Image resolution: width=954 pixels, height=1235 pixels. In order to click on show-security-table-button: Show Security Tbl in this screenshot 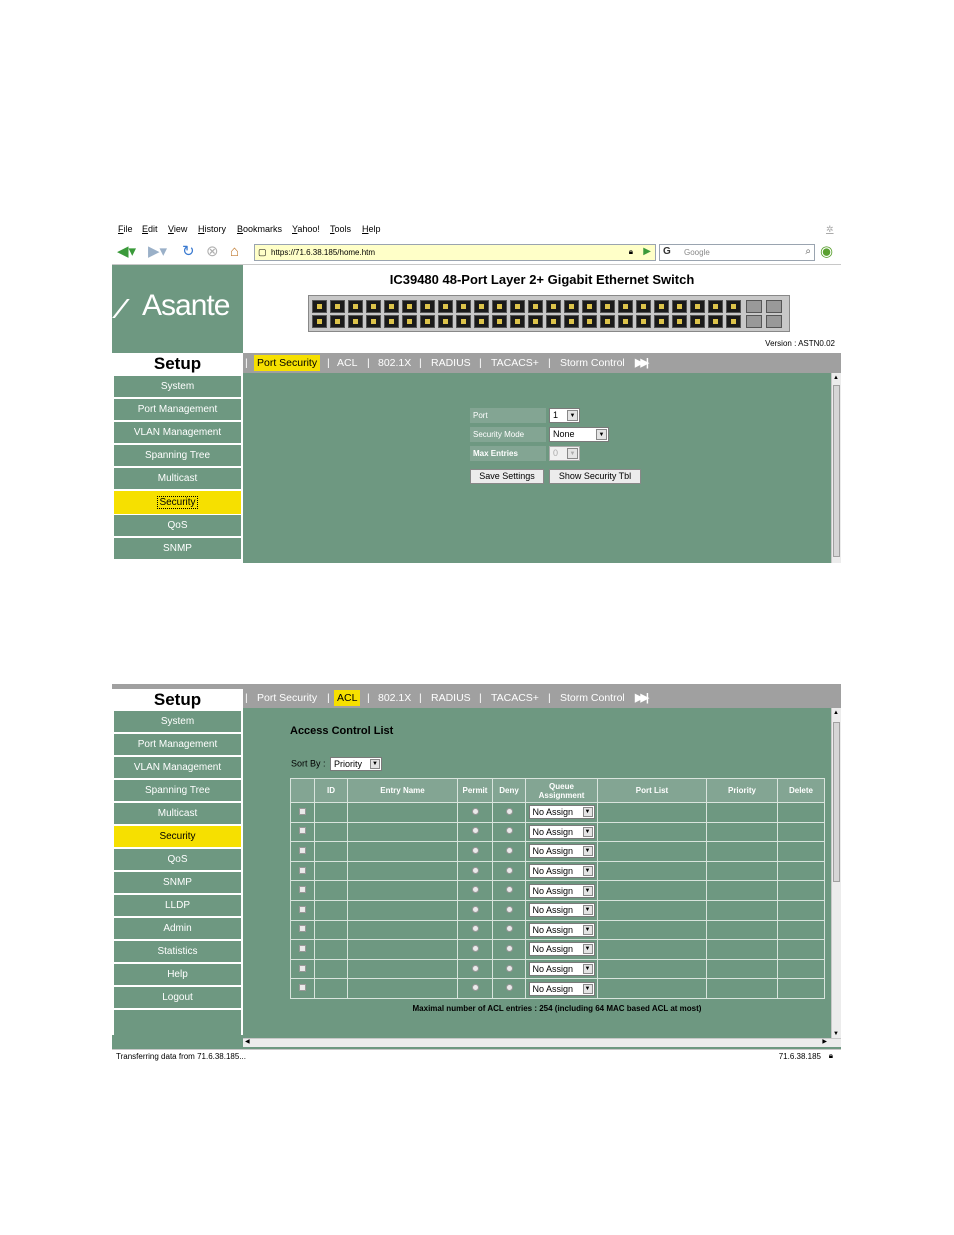, I will do `click(595, 476)`.